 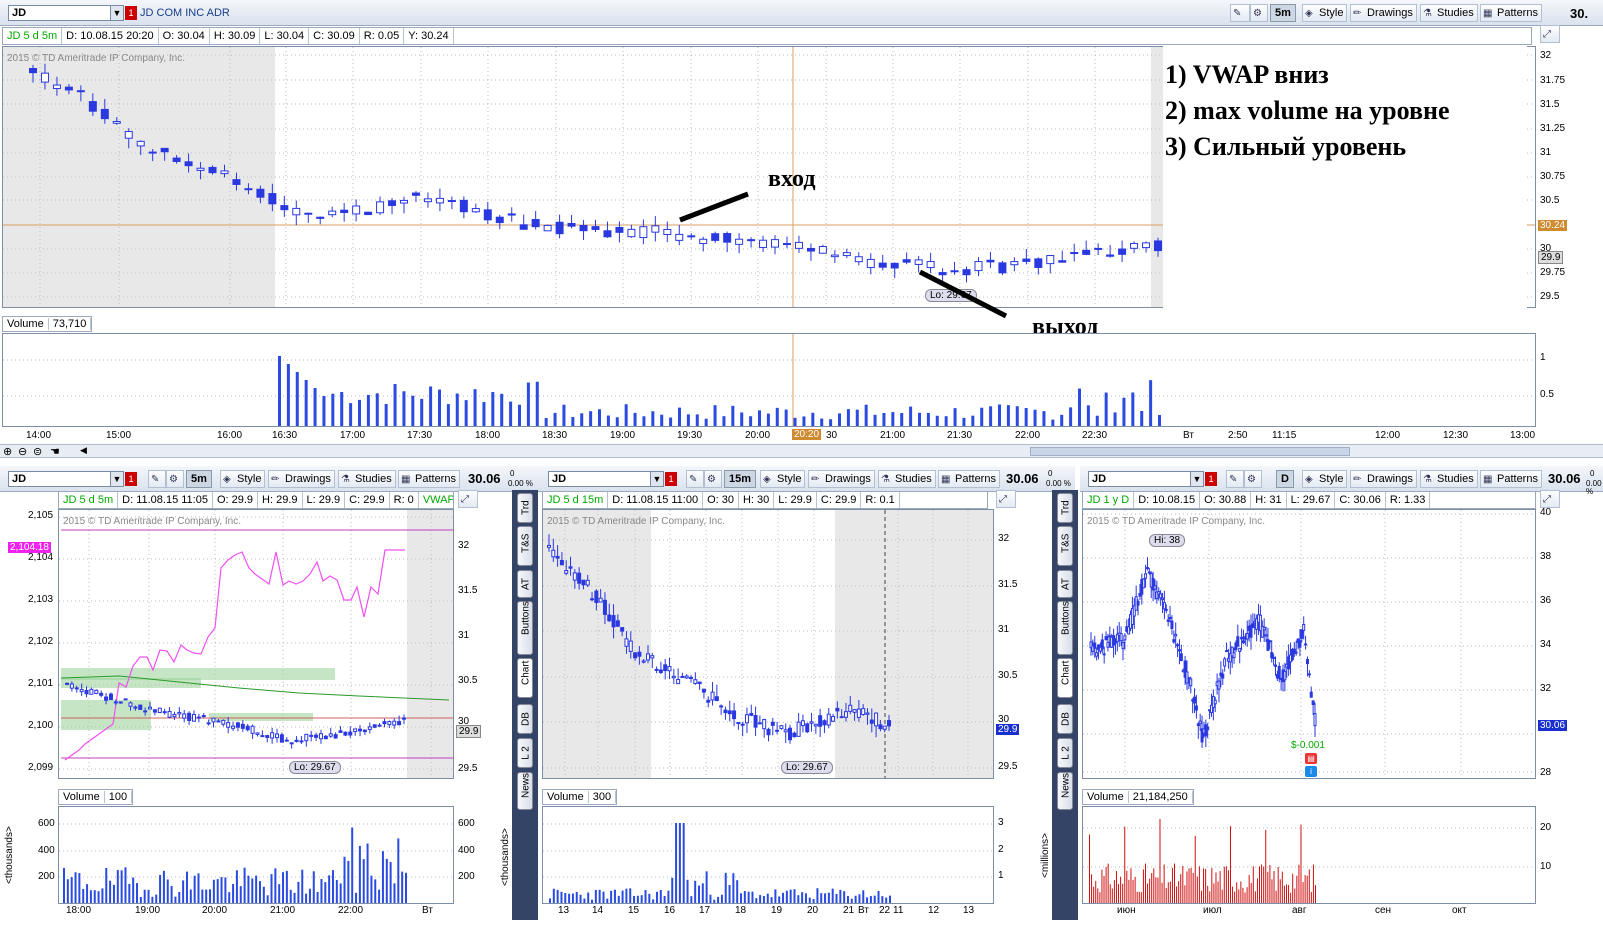 I want to click on zoom-in-icon: ⊕, so click(x=7, y=451).